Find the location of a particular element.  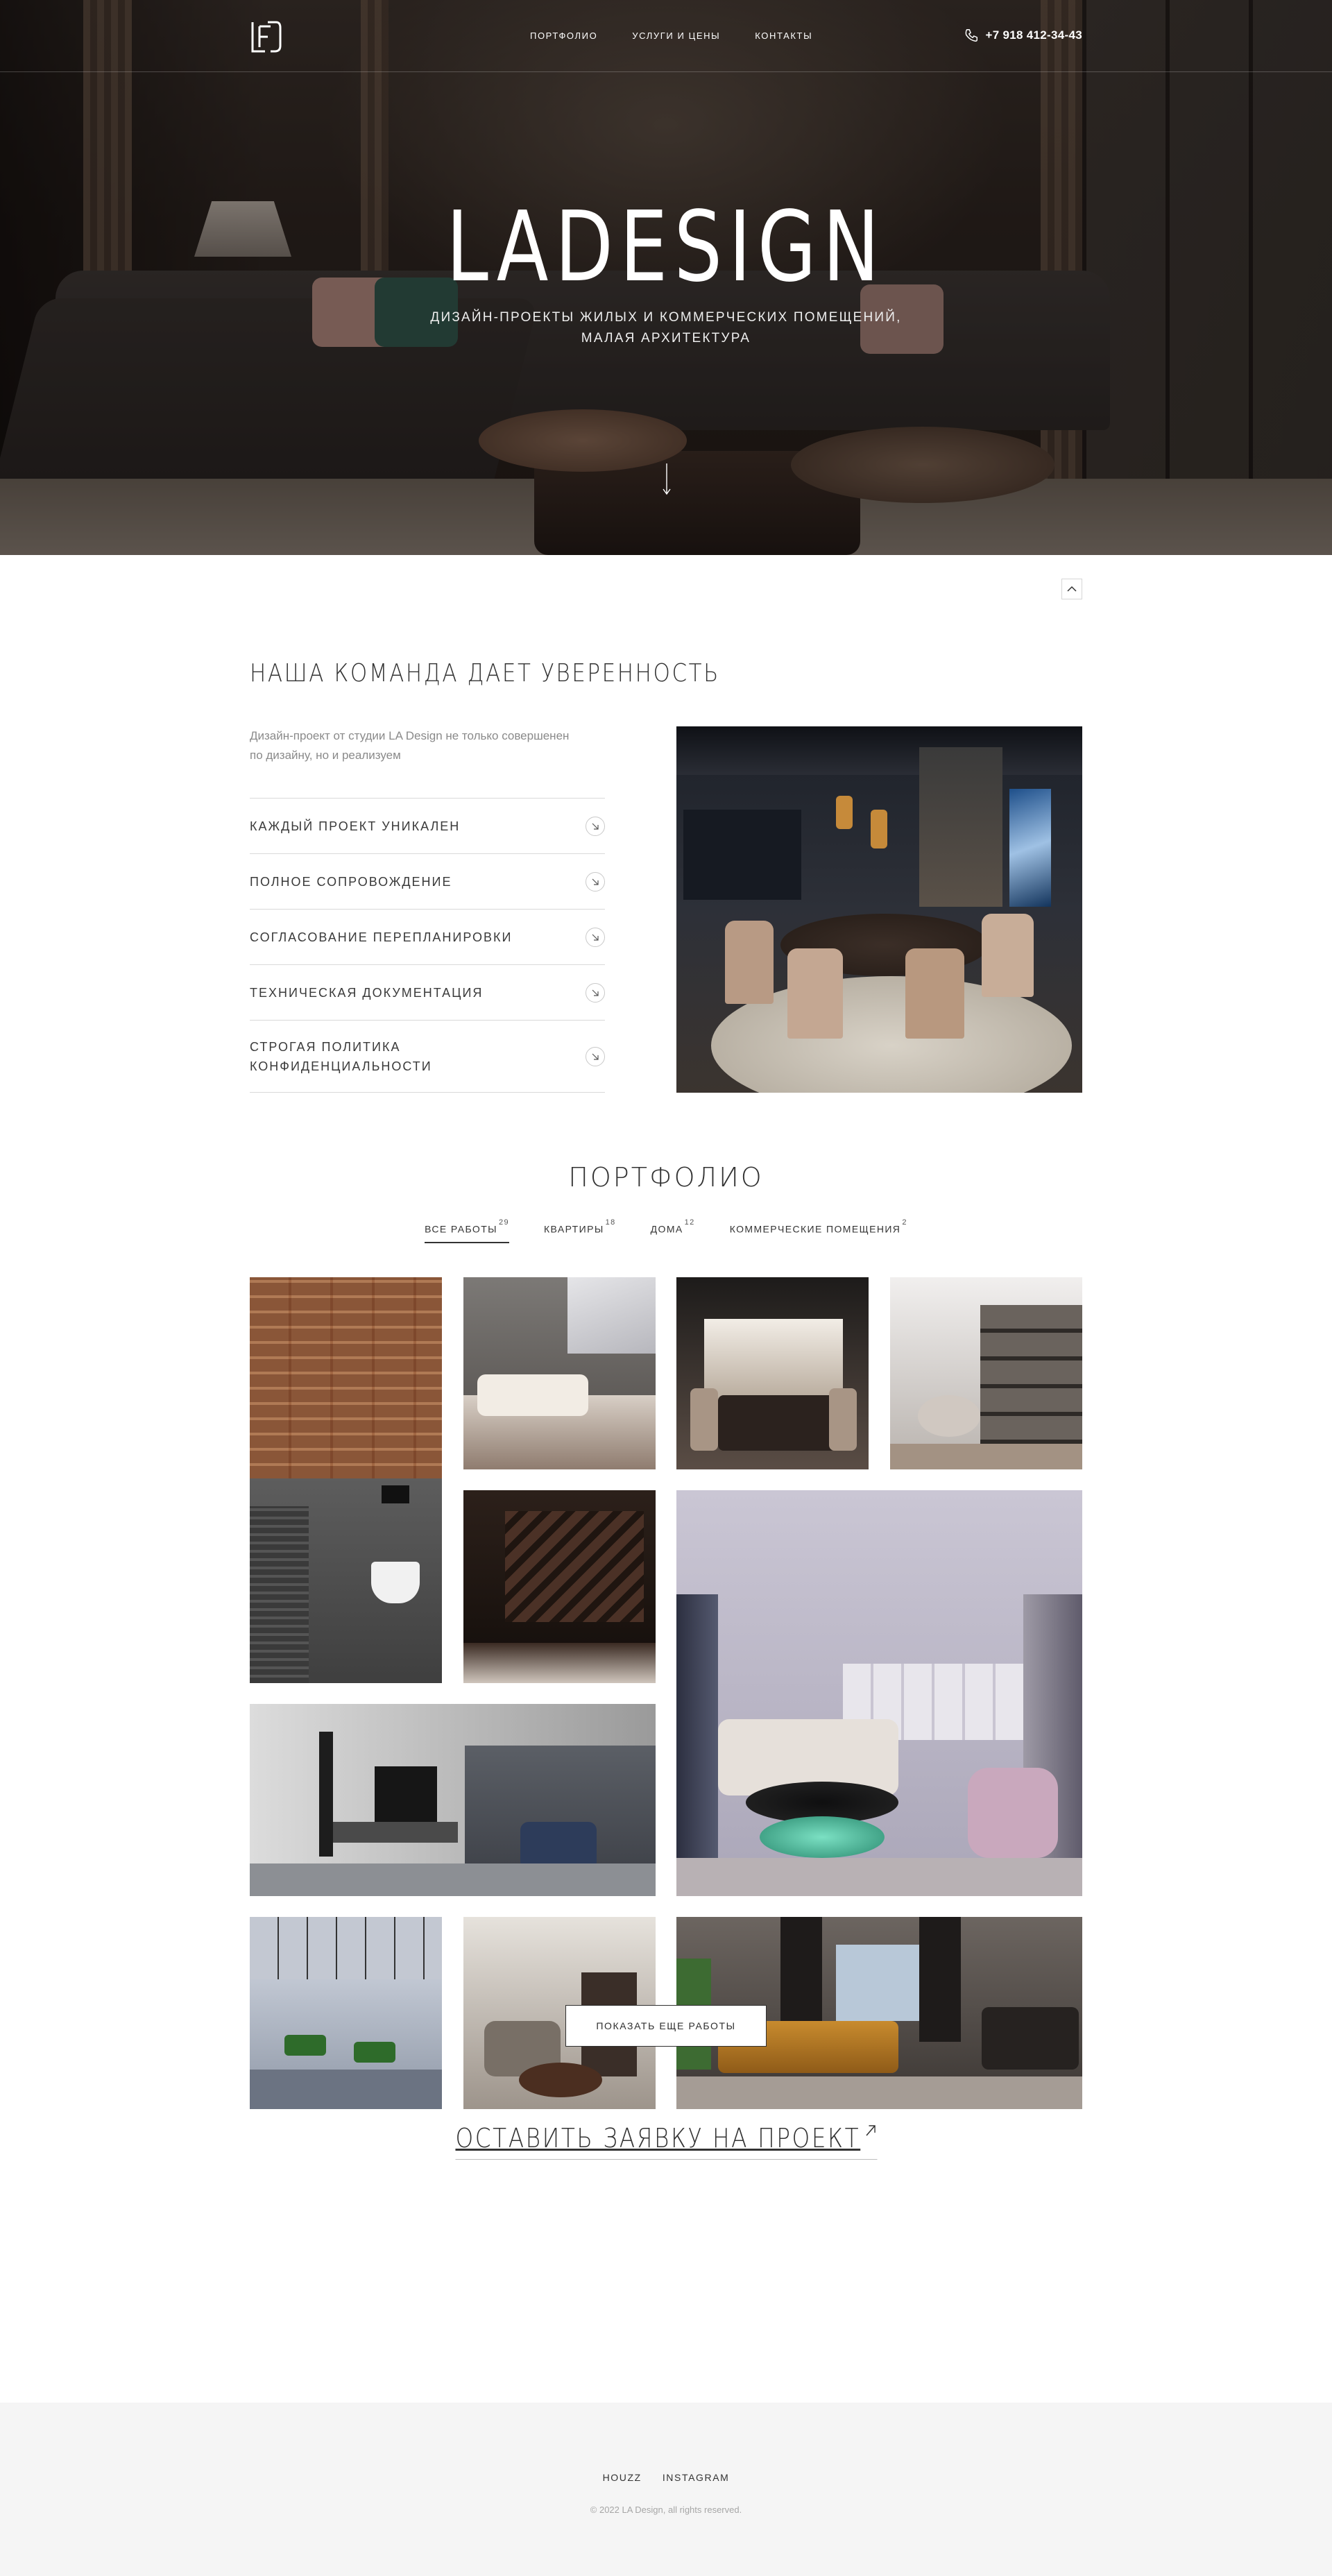

copyright: © 2022 LA Design, all rights reserved. is located at coordinates (666, 2510).